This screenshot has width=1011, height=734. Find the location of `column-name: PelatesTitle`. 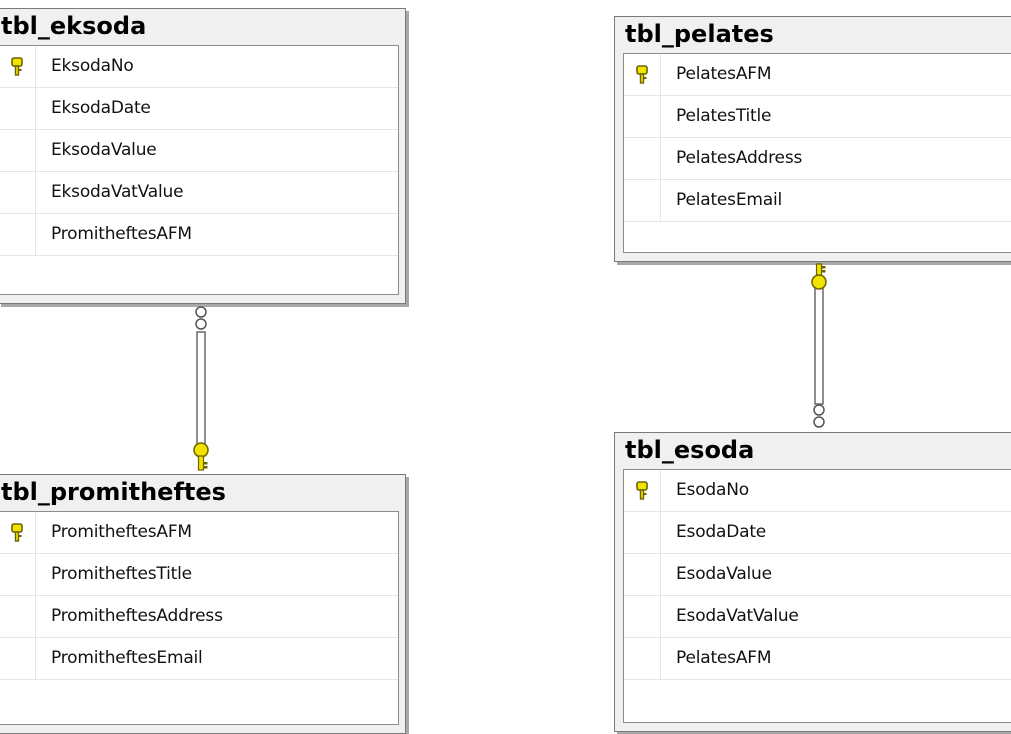

column-name: PelatesTitle is located at coordinates (724, 116).